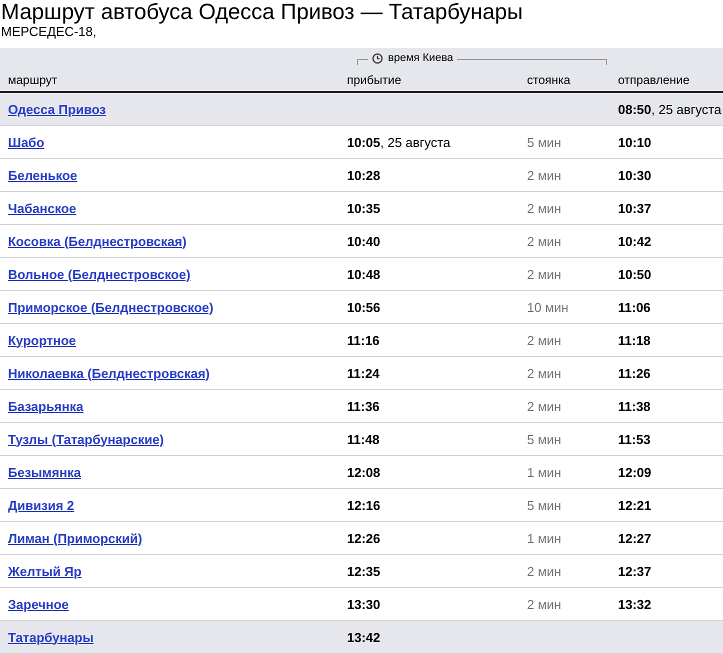 The image size is (723, 654). I want to click on station-link: Тузлы (Татарбунарские), so click(86, 439).